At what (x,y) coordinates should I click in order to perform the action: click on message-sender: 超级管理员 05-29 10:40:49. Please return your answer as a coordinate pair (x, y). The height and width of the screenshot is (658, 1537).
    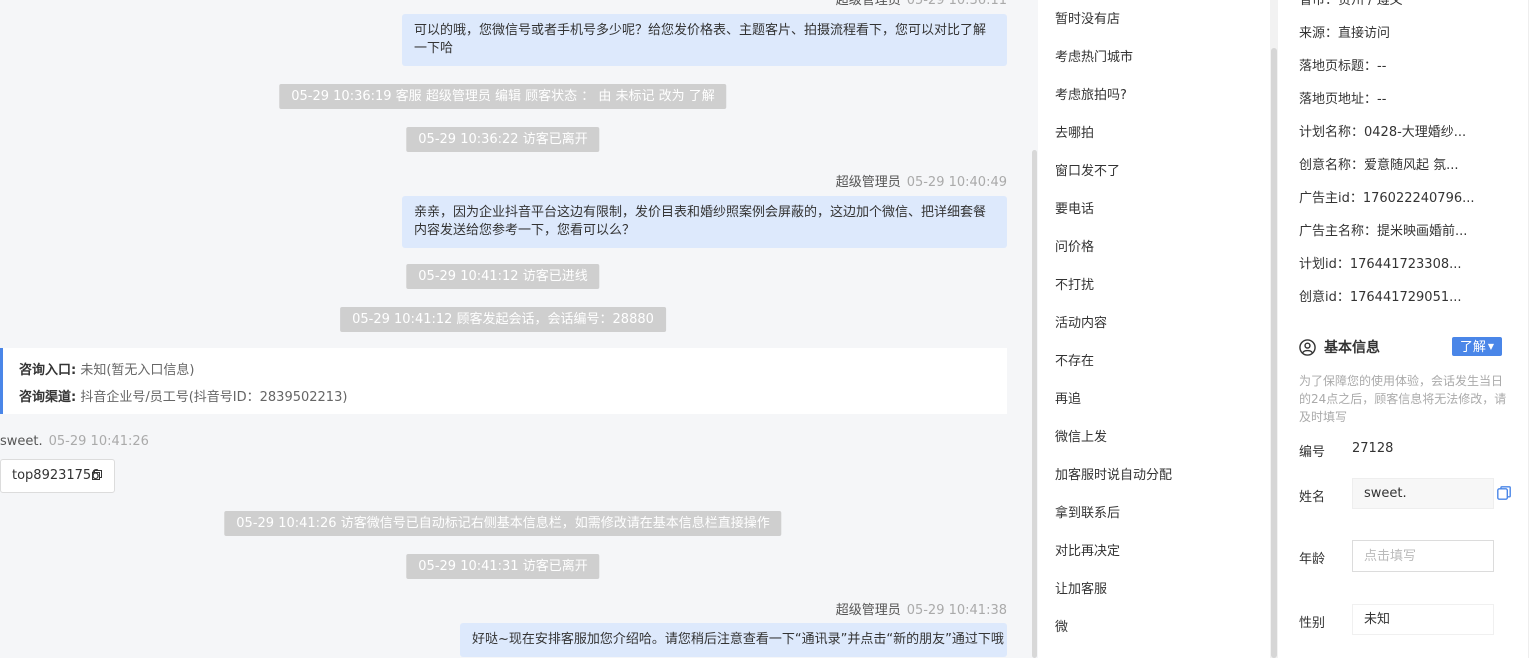
    Looking at the image, I should click on (921, 180).